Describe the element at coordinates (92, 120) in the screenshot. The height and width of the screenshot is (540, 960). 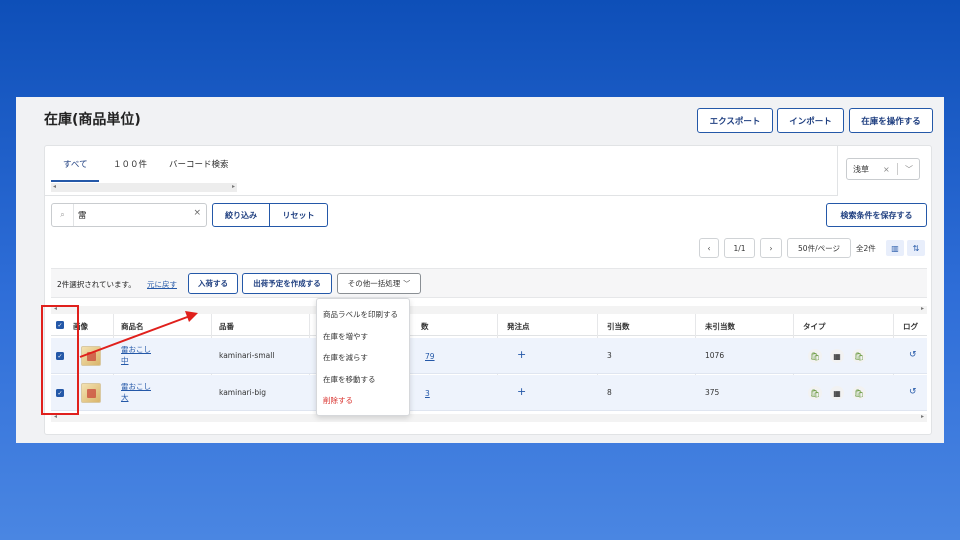
I see `page-title: 在庫(商品単位)` at that location.